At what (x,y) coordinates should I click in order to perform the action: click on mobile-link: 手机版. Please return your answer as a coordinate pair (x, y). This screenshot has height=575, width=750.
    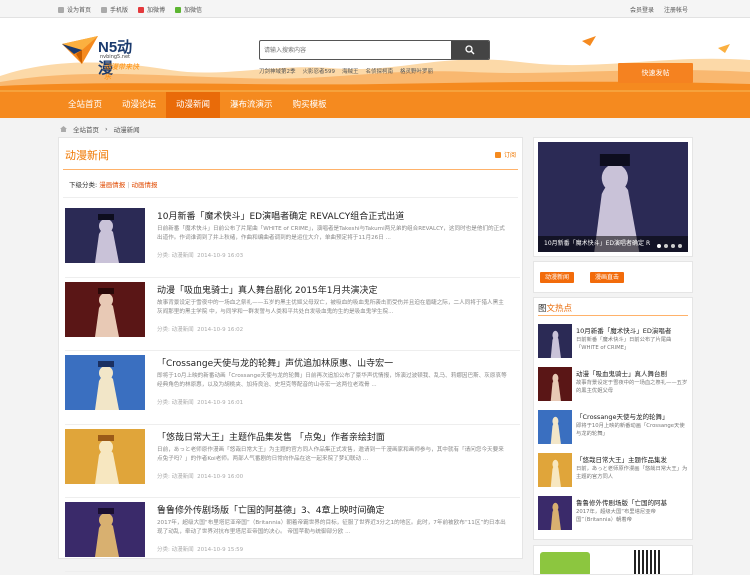
    Looking at the image, I should click on (114, 9).